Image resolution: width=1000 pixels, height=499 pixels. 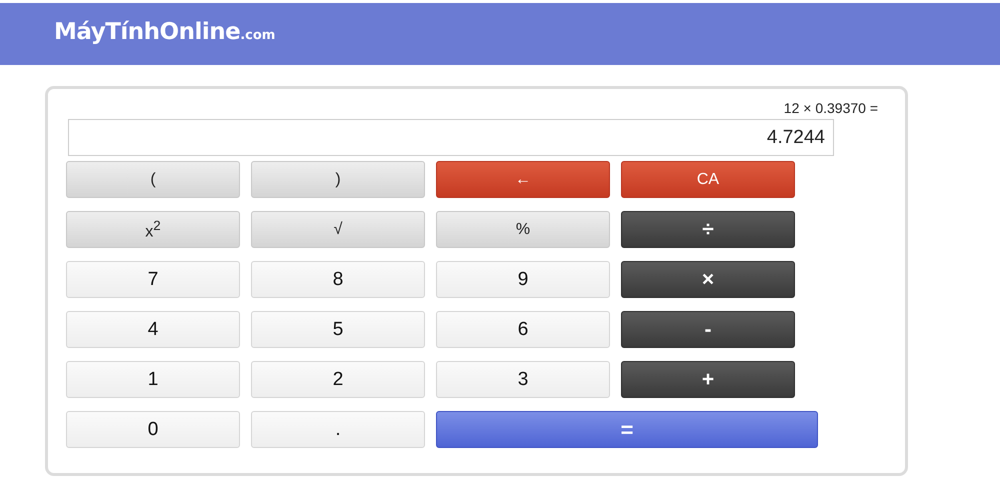 I want to click on digit-key: 5, so click(x=338, y=329).